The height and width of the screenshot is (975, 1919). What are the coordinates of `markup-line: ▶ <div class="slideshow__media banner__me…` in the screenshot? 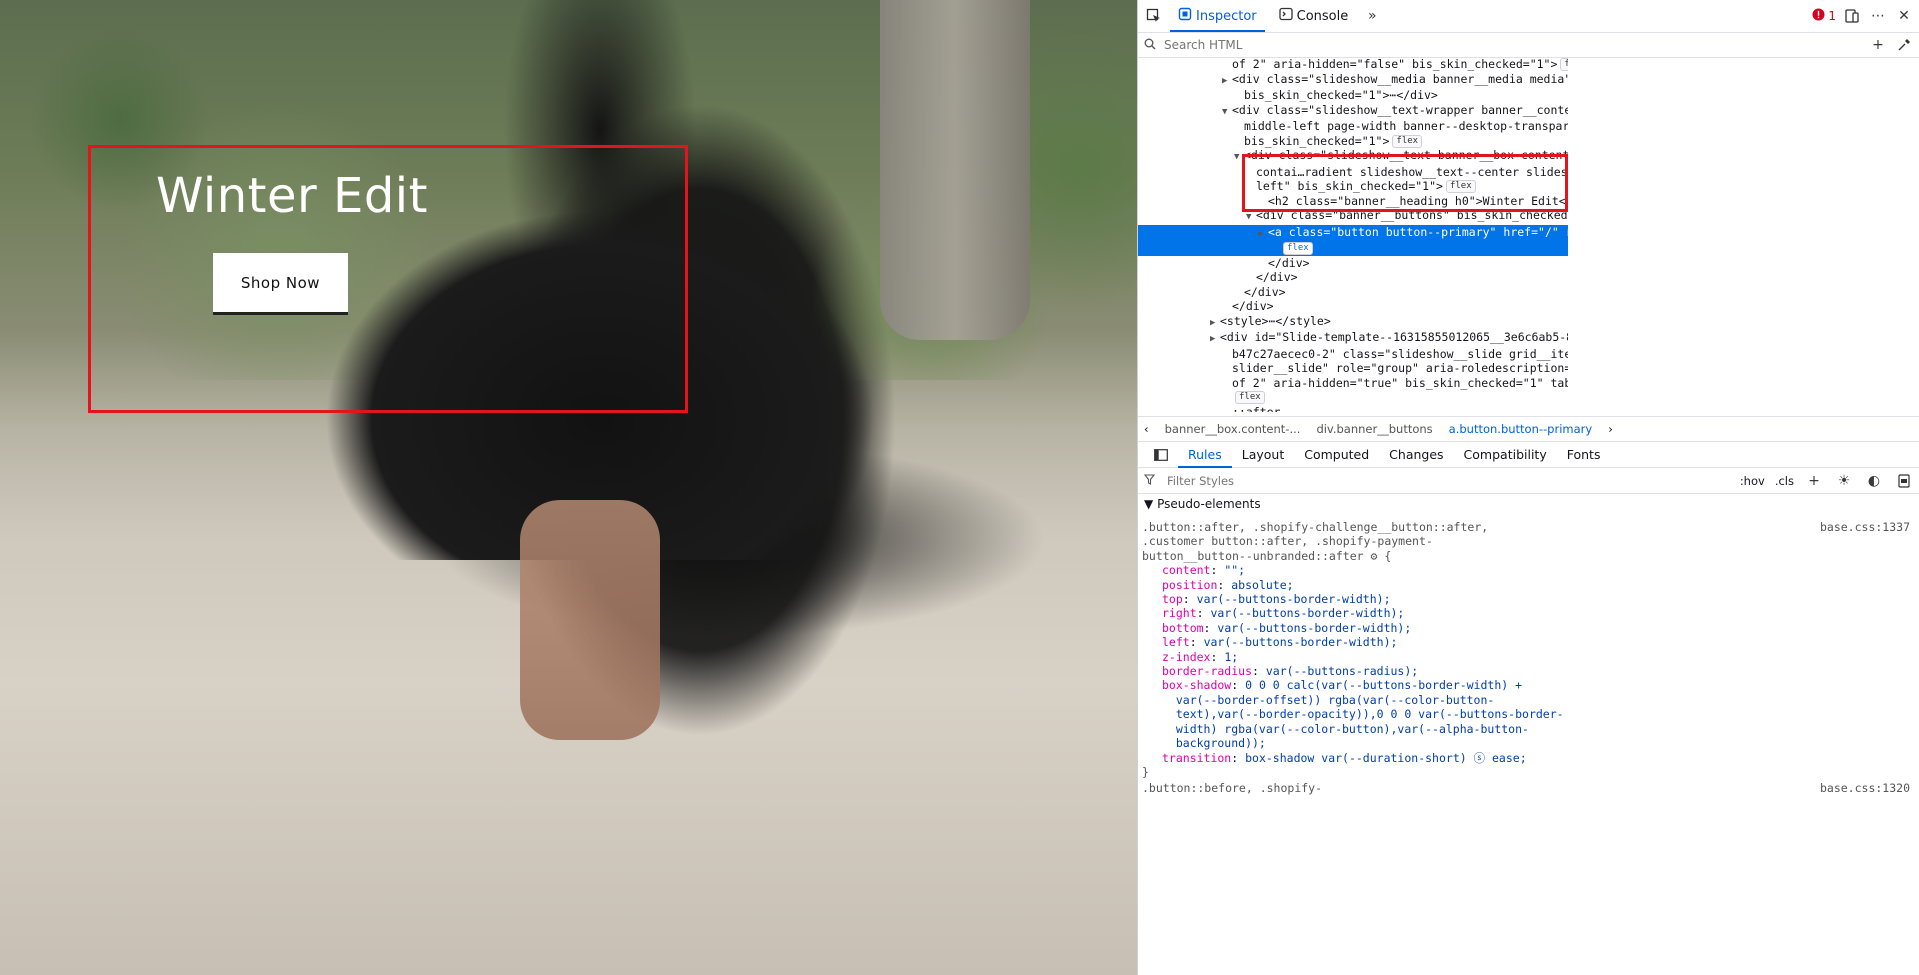 It's located at (1353, 80).